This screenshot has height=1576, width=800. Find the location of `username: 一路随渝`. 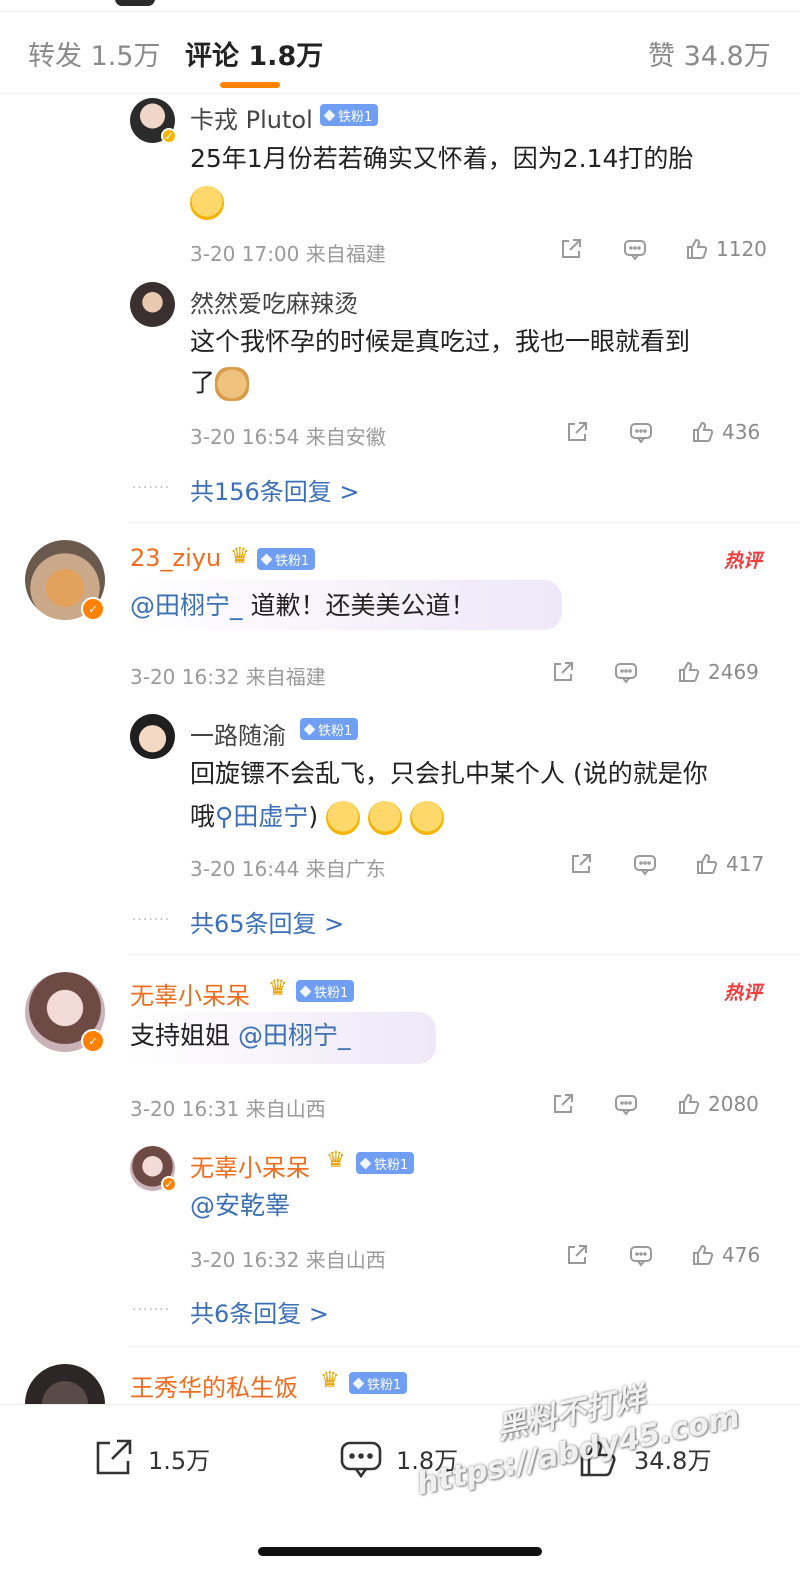

username: 一路随渝 is located at coordinates (238, 733).